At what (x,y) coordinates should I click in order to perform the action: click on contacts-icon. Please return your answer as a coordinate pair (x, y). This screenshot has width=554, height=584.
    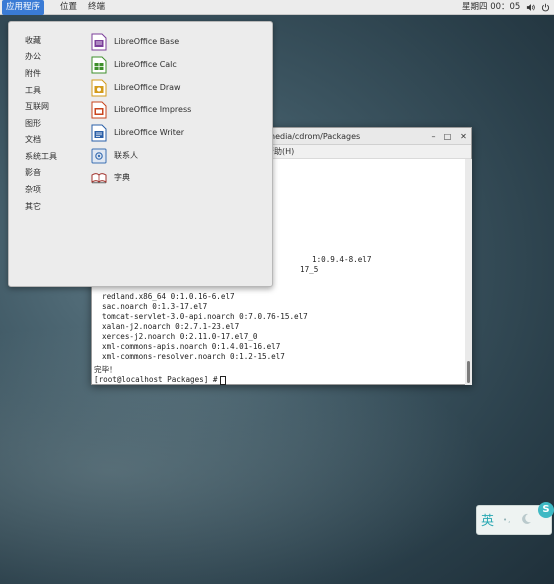
    Looking at the image, I should click on (99, 156).